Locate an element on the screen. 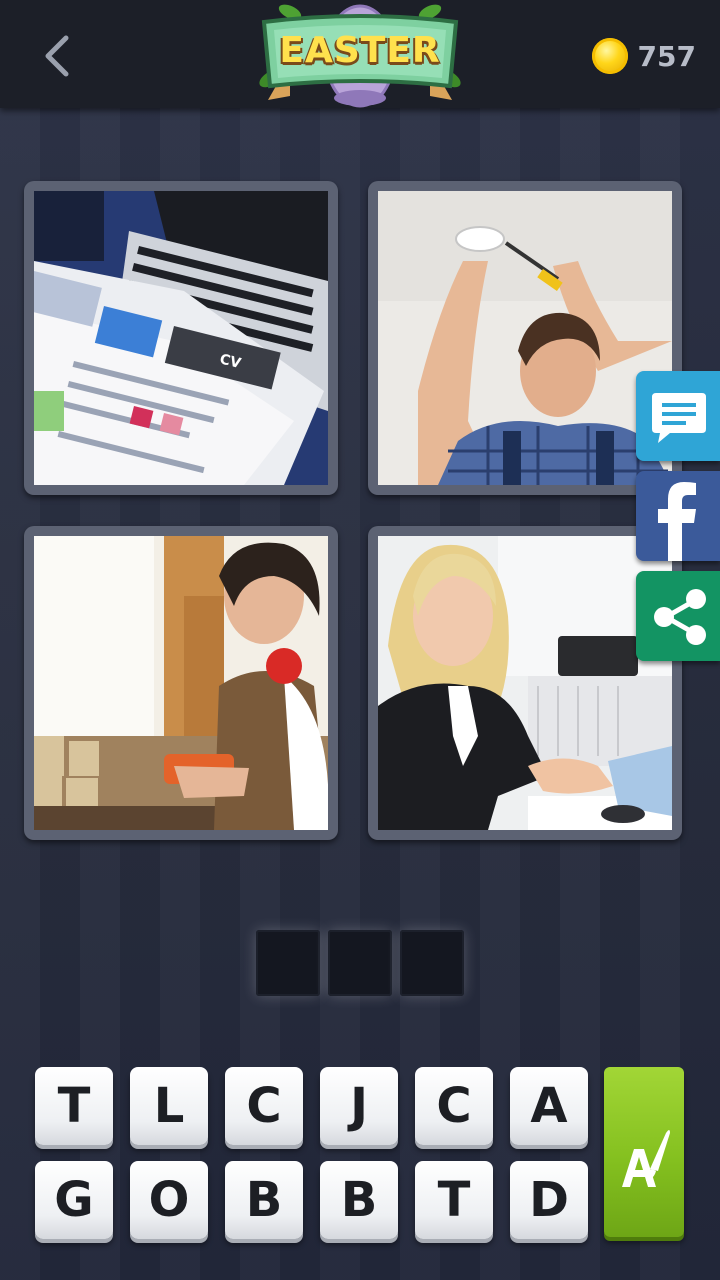 This screenshot has height=1280, width=720. letter-key: L is located at coordinates (169, 1106).